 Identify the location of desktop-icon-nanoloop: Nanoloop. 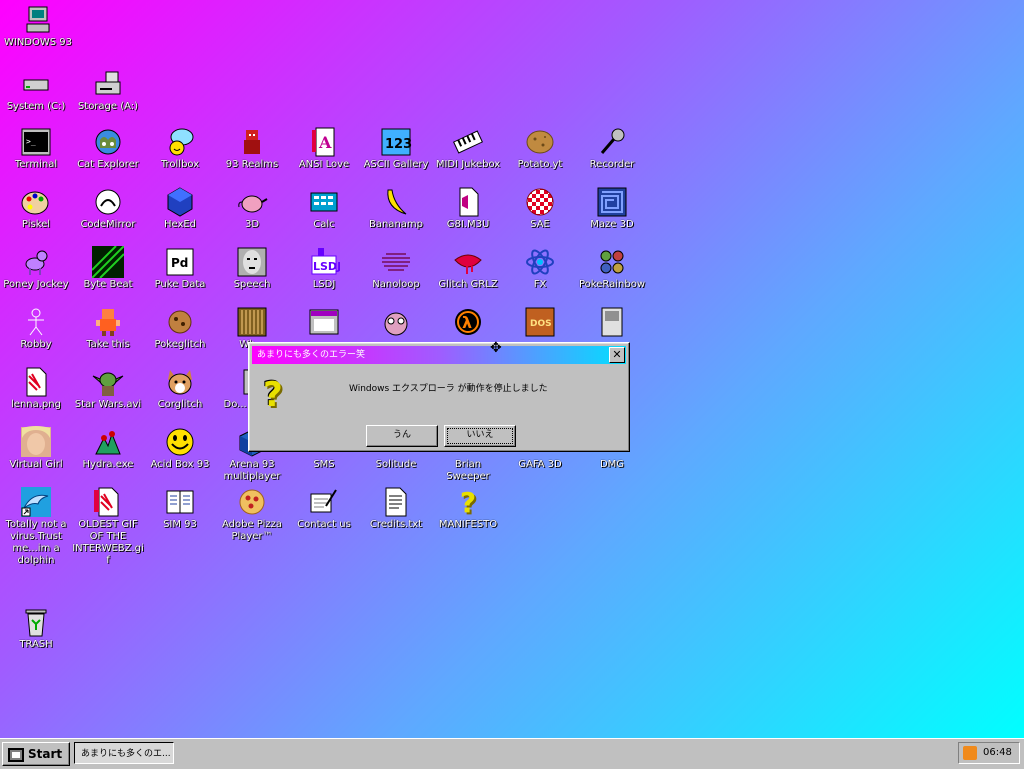
(396, 268).